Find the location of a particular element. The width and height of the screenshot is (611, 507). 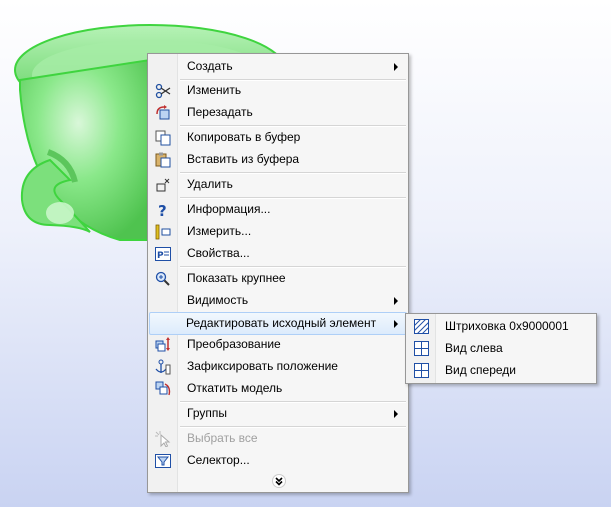

menu-item-transform: Преобразование is located at coordinates (278, 345).